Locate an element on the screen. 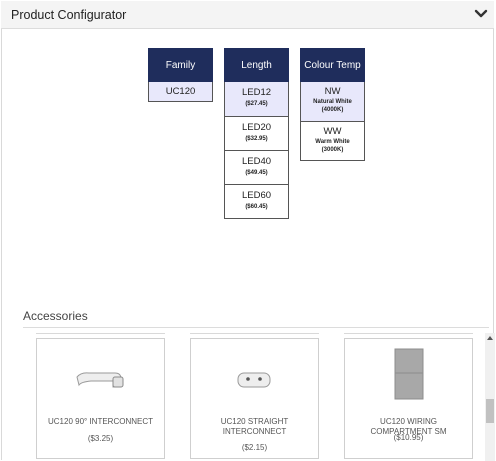  option-label: UC120 is located at coordinates (180, 91).